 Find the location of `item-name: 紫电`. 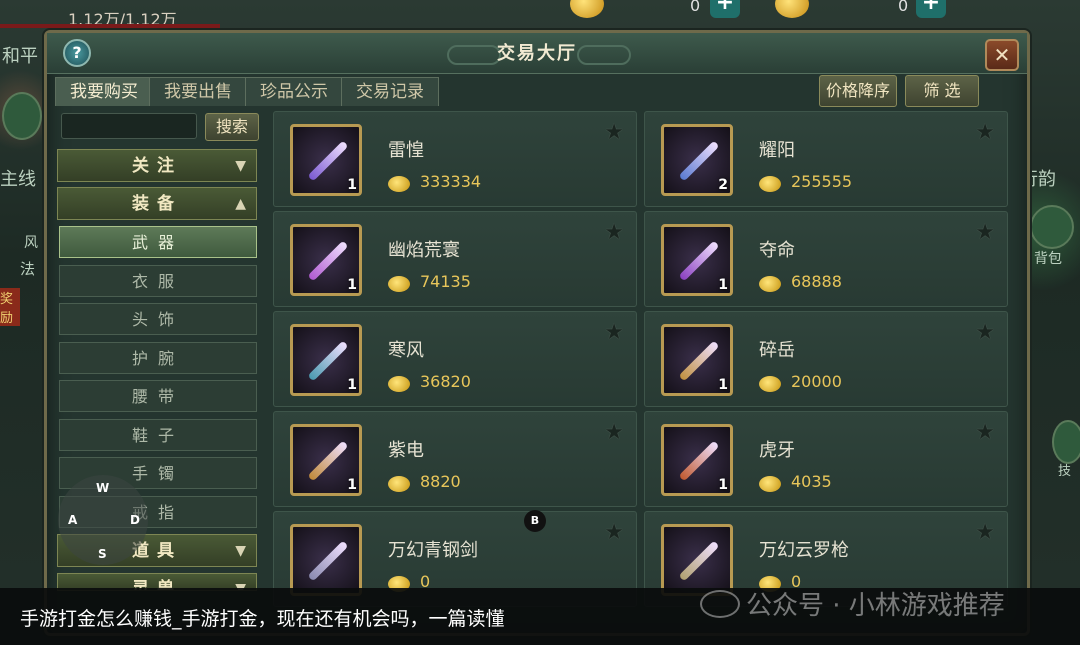

item-name: 紫电 is located at coordinates (406, 450).